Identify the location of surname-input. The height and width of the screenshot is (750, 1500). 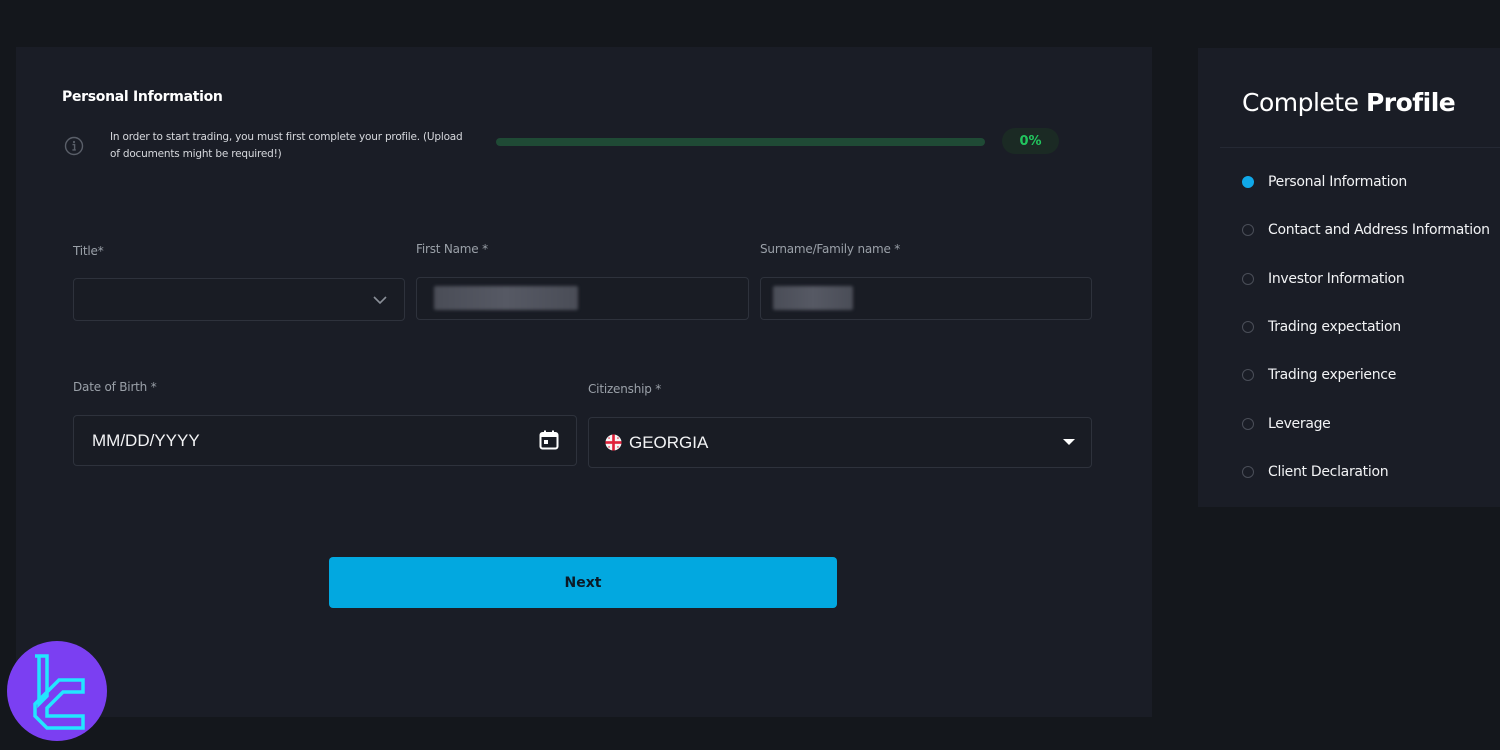
(926, 298).